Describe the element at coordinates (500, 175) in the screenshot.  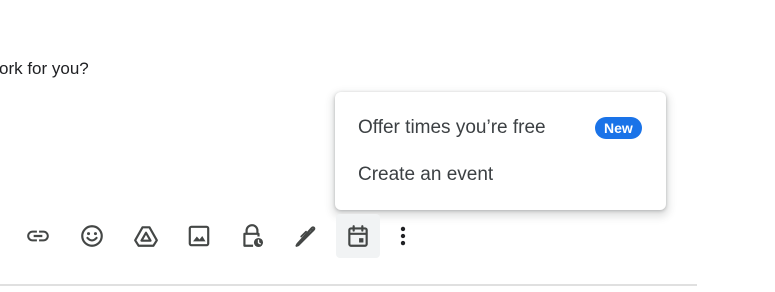
I see `menu-item-create-event: Create an event` at that location.